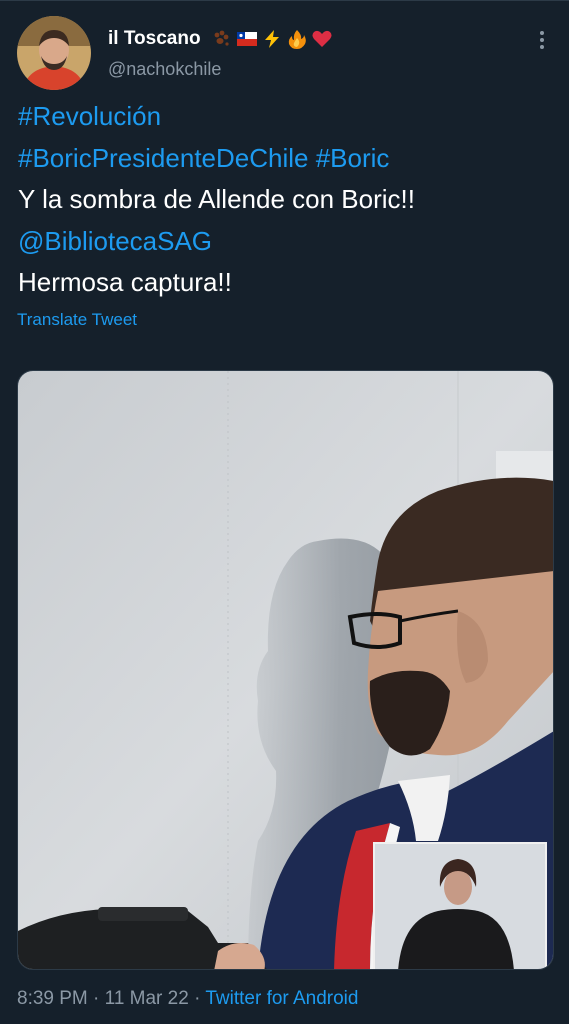 Image resolution: width=569 pixels, height=1024 pixels. I want to click on hashtag-spacer, so click(311, 158).